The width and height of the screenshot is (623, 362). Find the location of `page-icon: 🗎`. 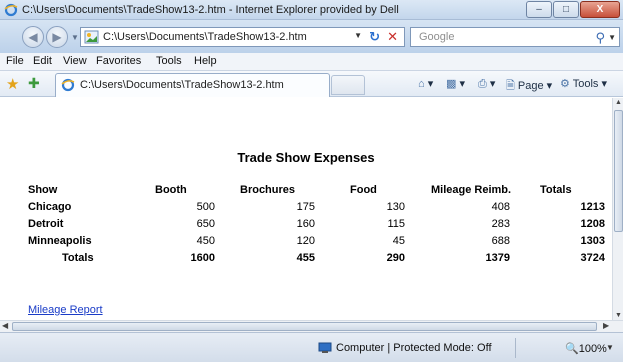

page-icon: 🗎 is located at coordinates (510, 86).